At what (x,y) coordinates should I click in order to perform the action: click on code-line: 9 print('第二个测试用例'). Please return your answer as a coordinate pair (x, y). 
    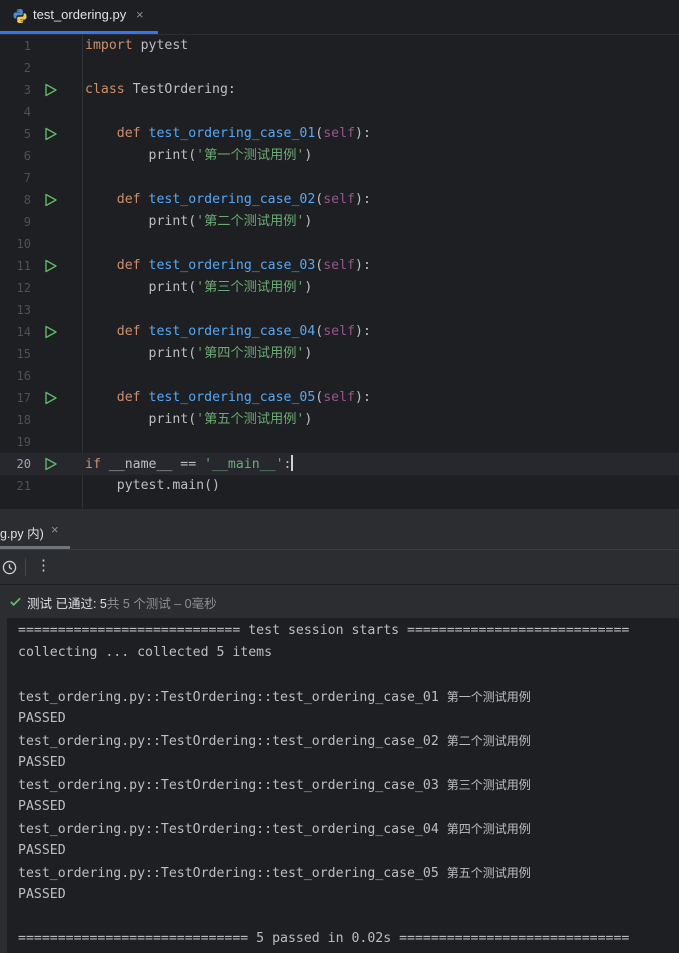
    Looking at the image, I should click on (339, 222).